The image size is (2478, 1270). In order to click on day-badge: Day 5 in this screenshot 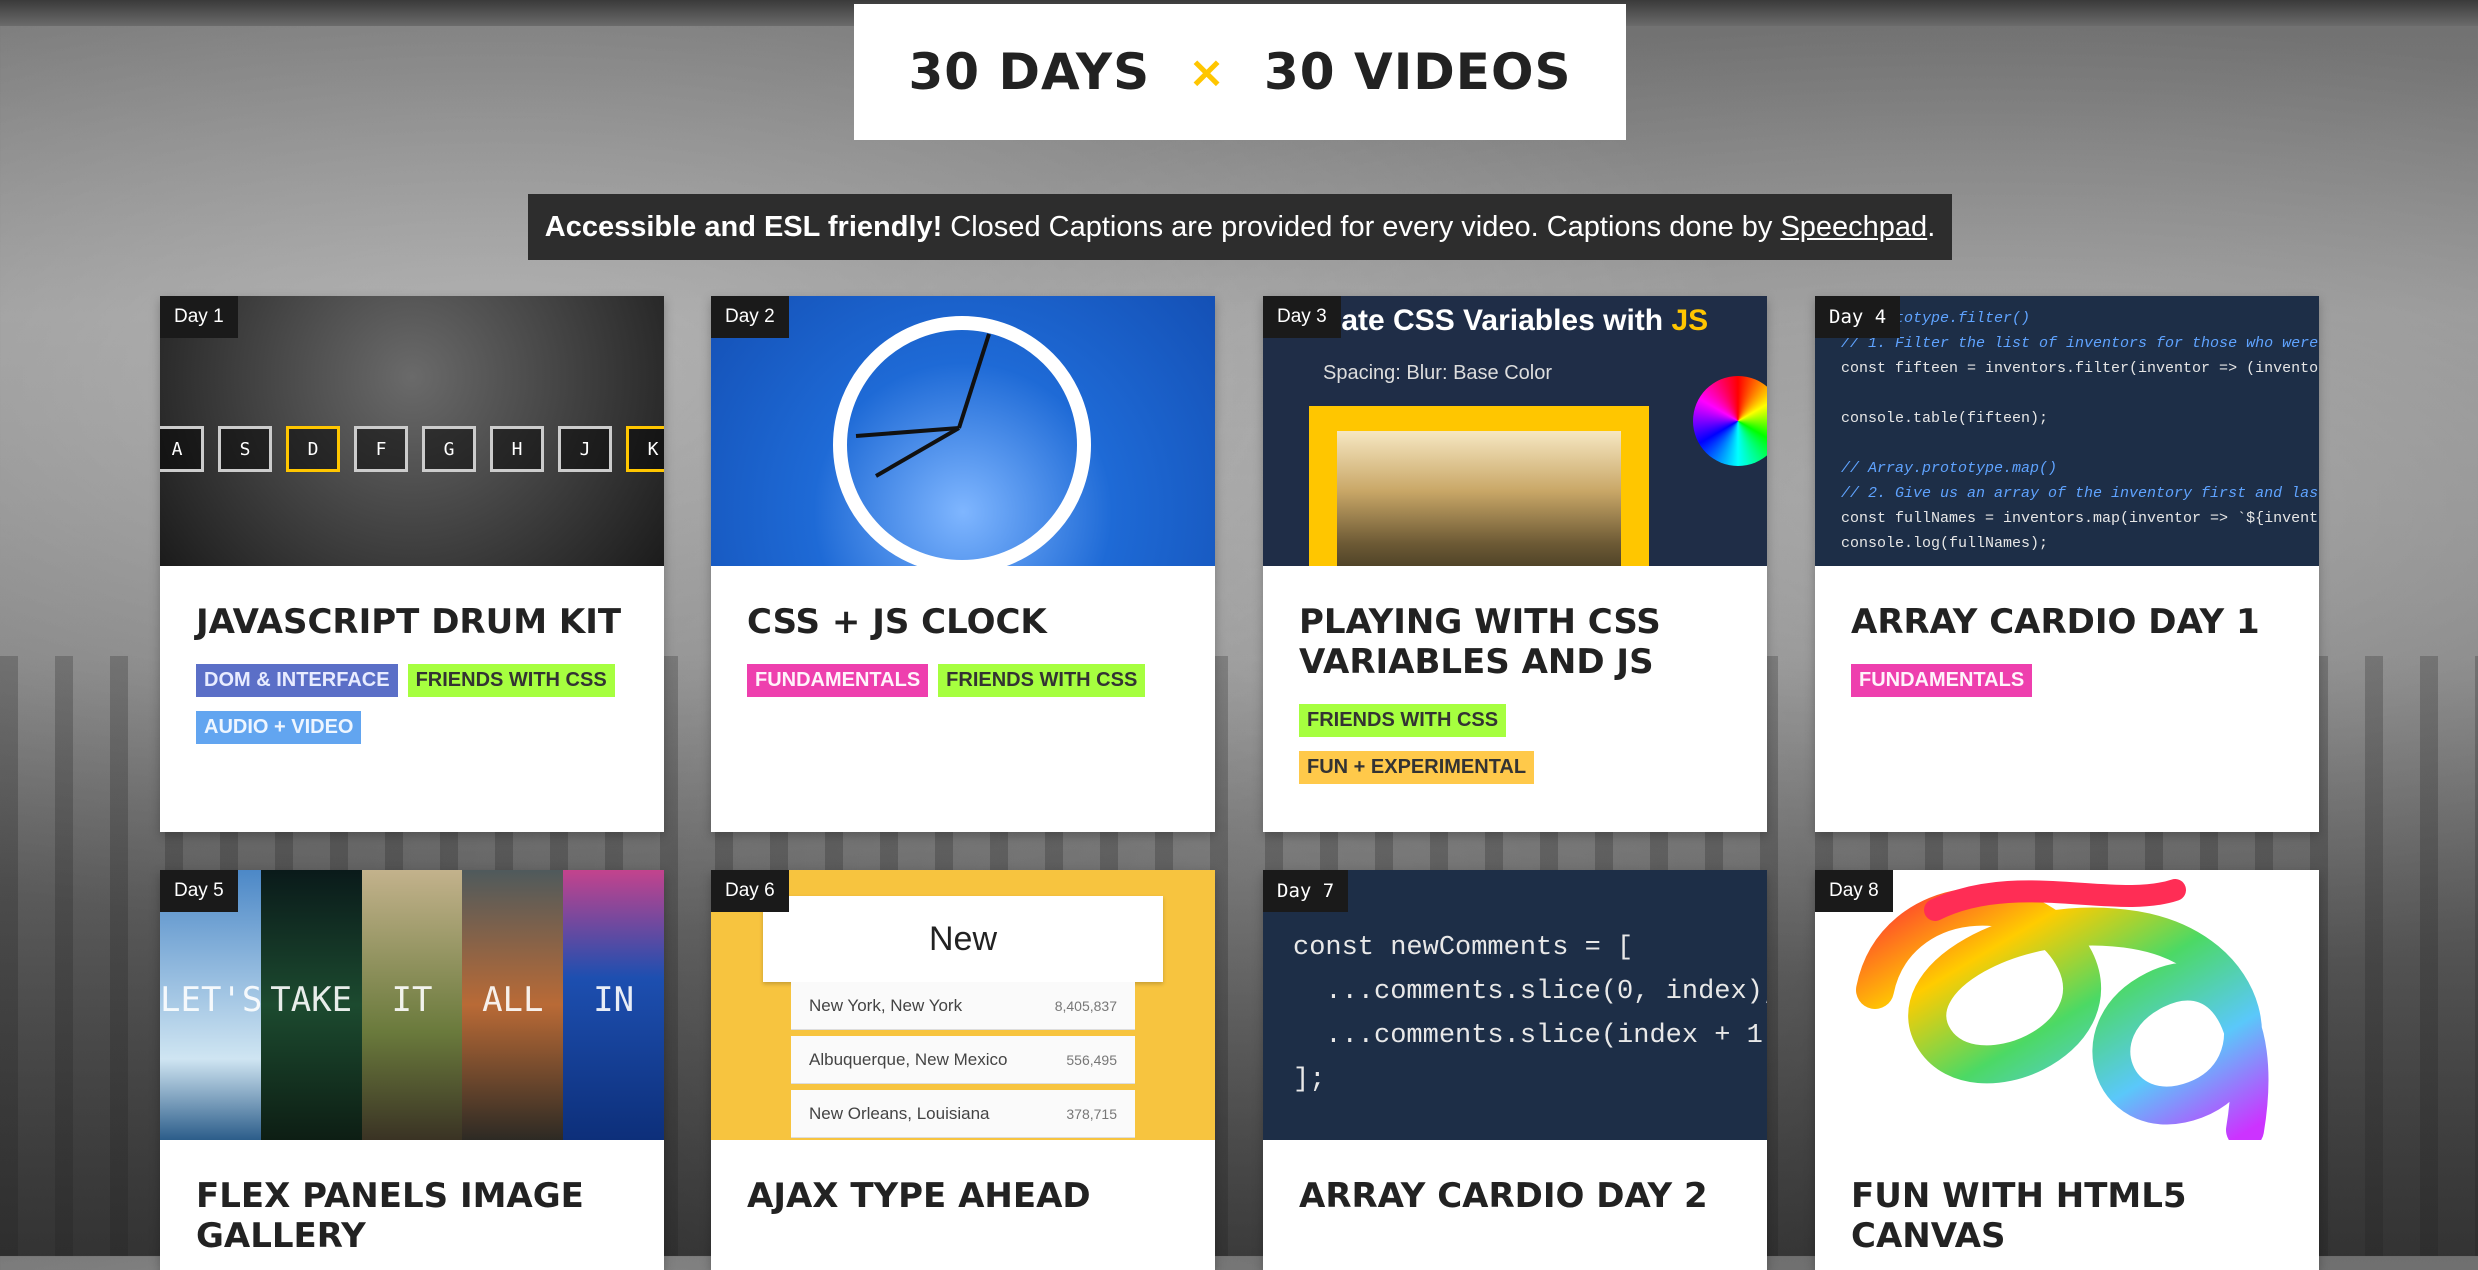, I will do `click(199, 891)`.